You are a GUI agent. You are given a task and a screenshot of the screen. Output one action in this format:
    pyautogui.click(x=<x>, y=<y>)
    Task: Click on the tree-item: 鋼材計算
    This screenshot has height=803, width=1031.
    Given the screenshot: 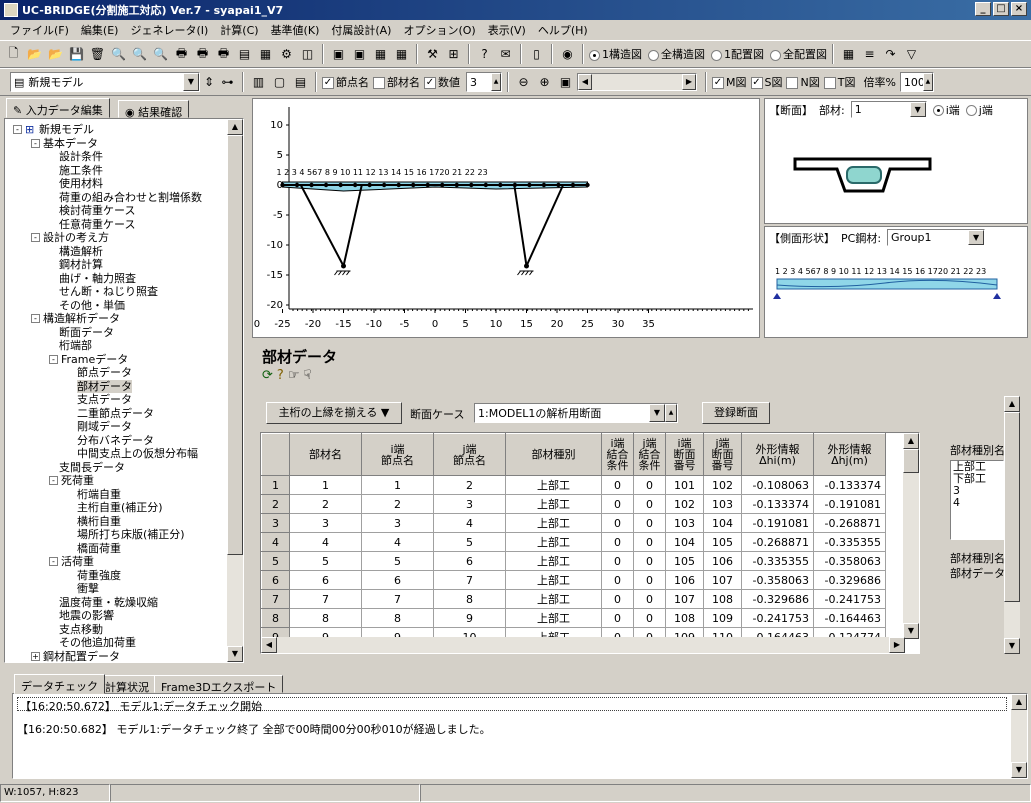 What is the action you would take?
    pyautogui.click(x=81, y=264)
    